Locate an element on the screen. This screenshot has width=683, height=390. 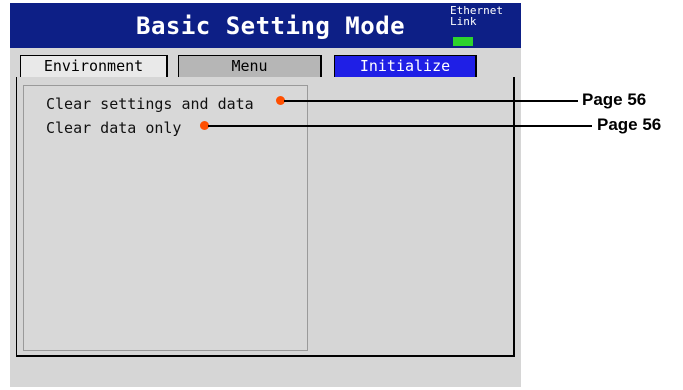
title-bar: Basic Setting Mode Ethernet Link is located at coordinates (265, 25).